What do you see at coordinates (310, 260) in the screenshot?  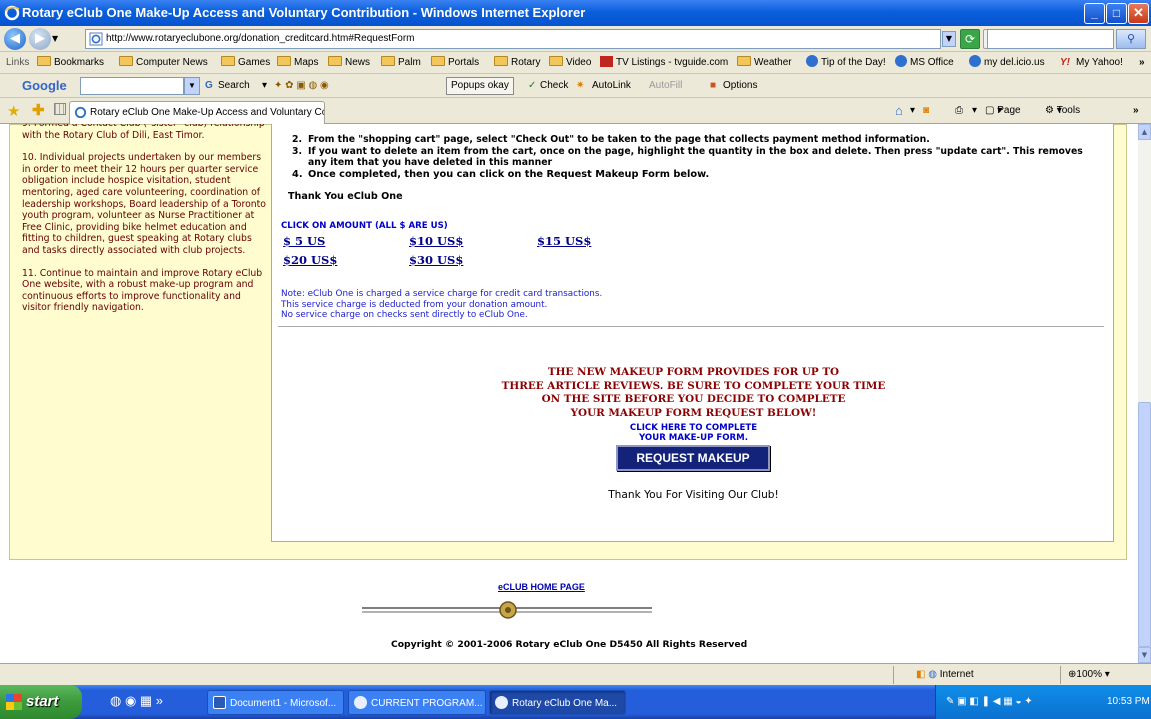 I see `amount-20-link: $20 US$` at bounding box center [310, 260].